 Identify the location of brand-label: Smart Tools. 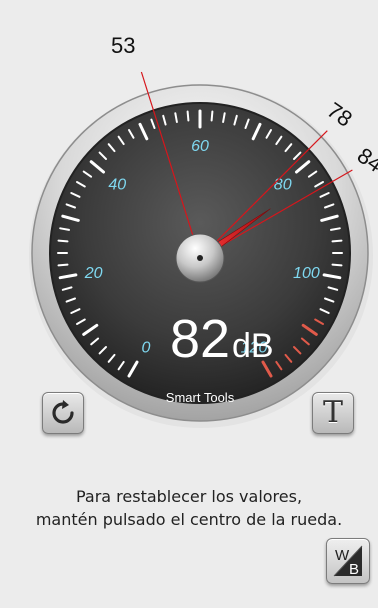
(200, 397).